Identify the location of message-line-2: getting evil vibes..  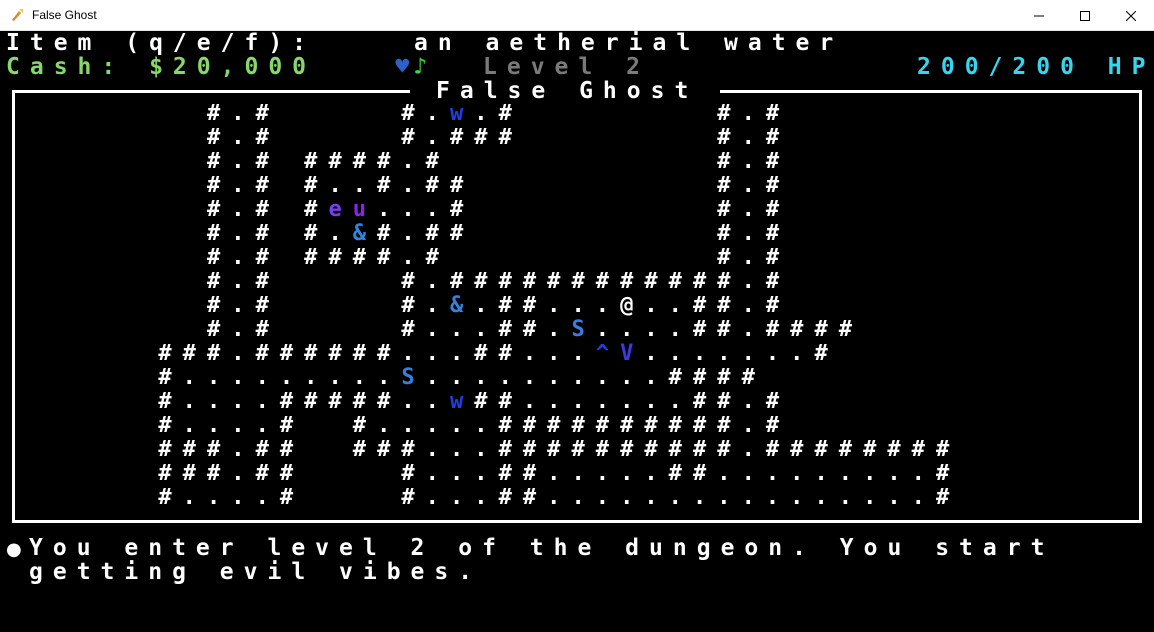
(256, 572).